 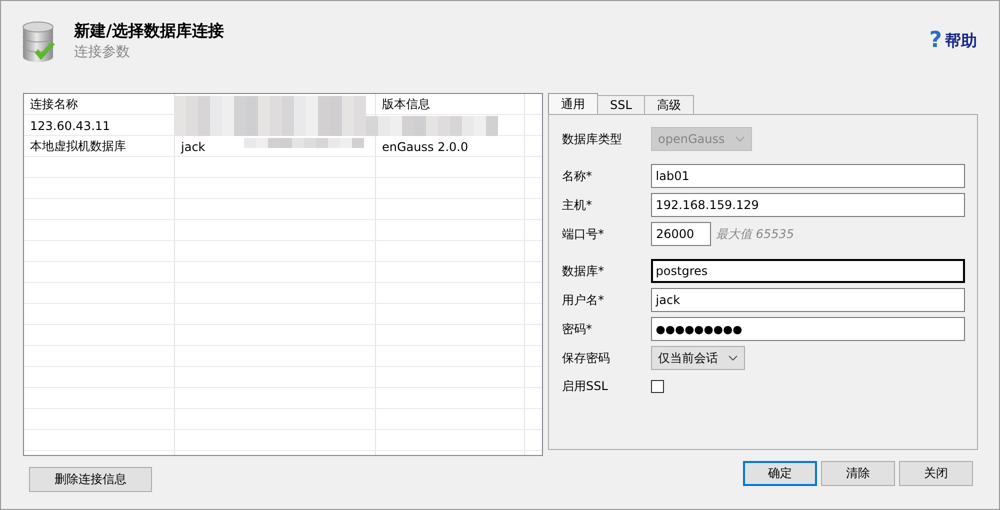 I want to click on input-field: ●●●●●●●●●, so click(x=807, y=329).